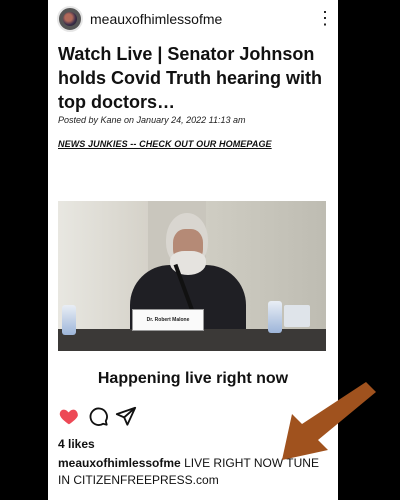  What do you see at coordinates (168, 320) in the screenshot?
I see `nameplate: Dr. Robert Malone` at bounding box center [168, 320].